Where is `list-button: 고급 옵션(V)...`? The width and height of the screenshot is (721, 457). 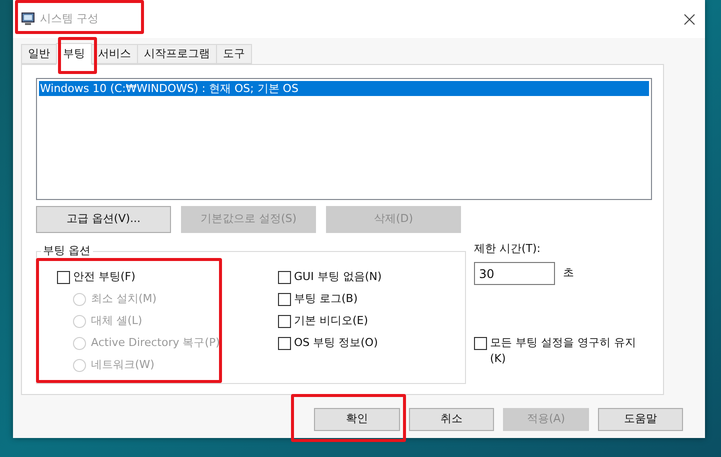 list-button: 고급 옵션(V)... is located at coordinates (103, 219).